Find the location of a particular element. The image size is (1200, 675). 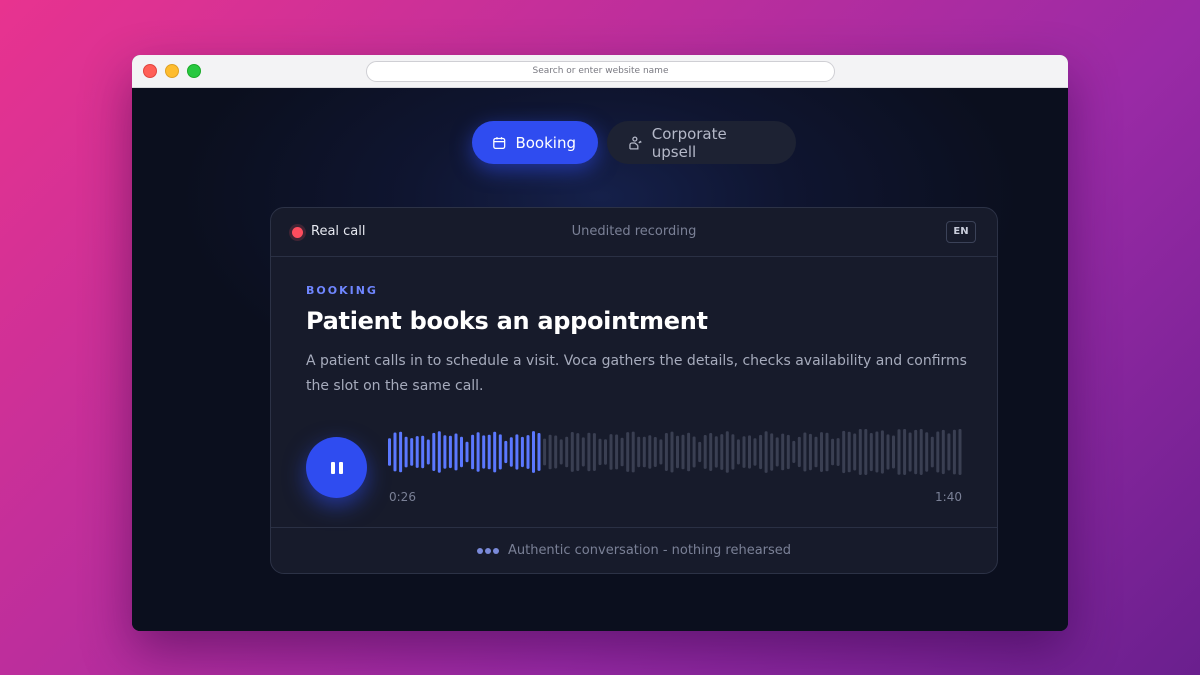

language-badge: EN is located at coordinates (961, 232).